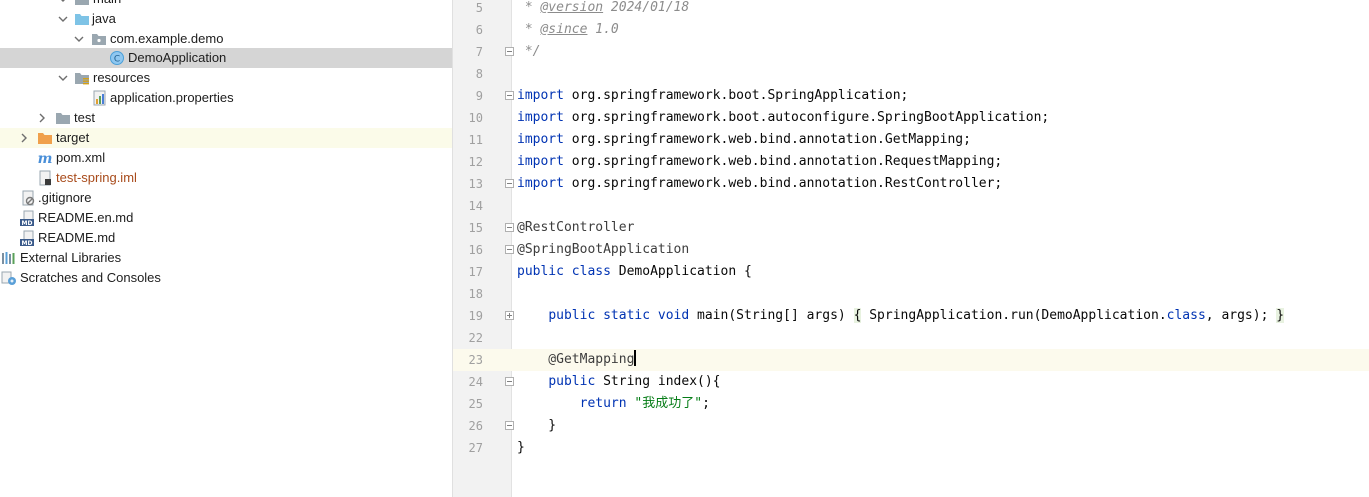  I want to click on line-number: 6, so click(479, 30).